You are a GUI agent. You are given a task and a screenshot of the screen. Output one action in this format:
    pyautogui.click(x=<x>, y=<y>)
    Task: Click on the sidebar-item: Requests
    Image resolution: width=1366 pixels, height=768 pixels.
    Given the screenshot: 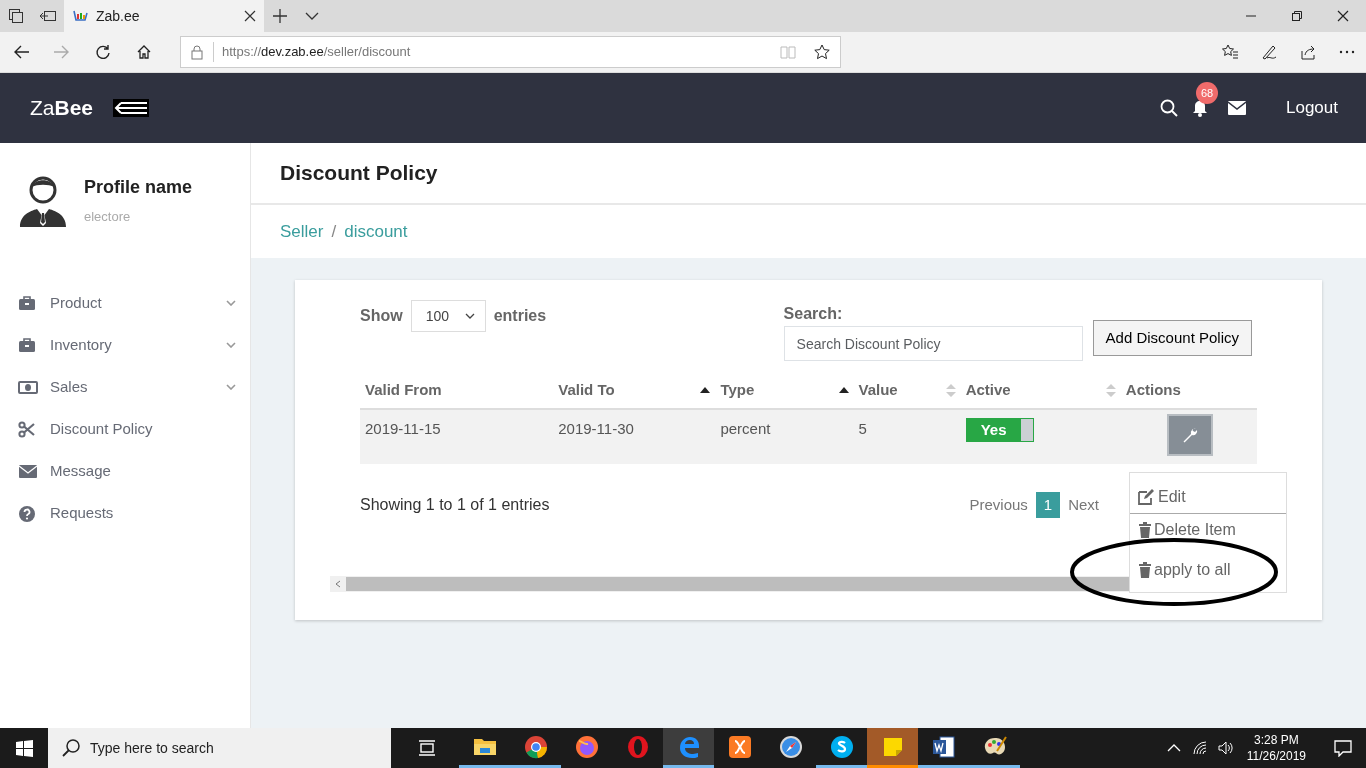 What is the action you would take?
    pyautogui.click(x=125, y=513)
    